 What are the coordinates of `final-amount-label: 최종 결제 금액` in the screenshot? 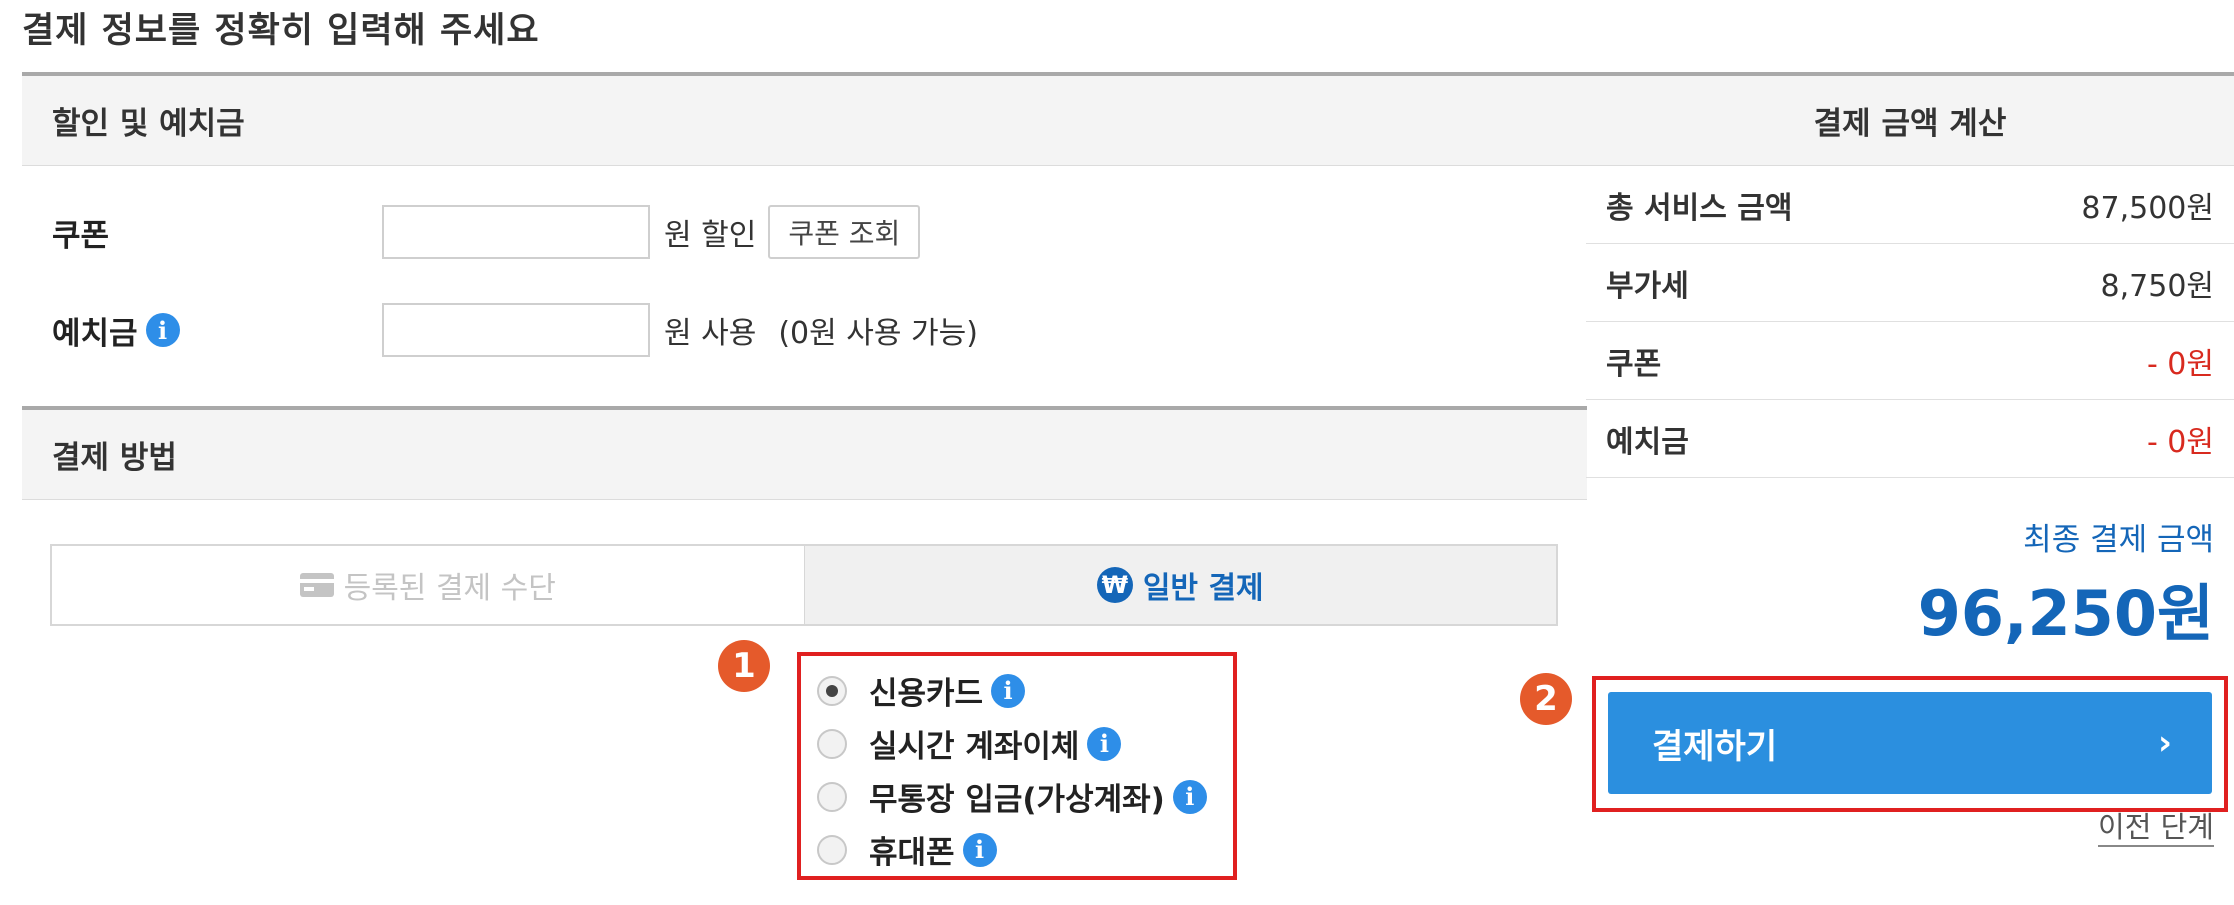 It's located at (2118, 540).